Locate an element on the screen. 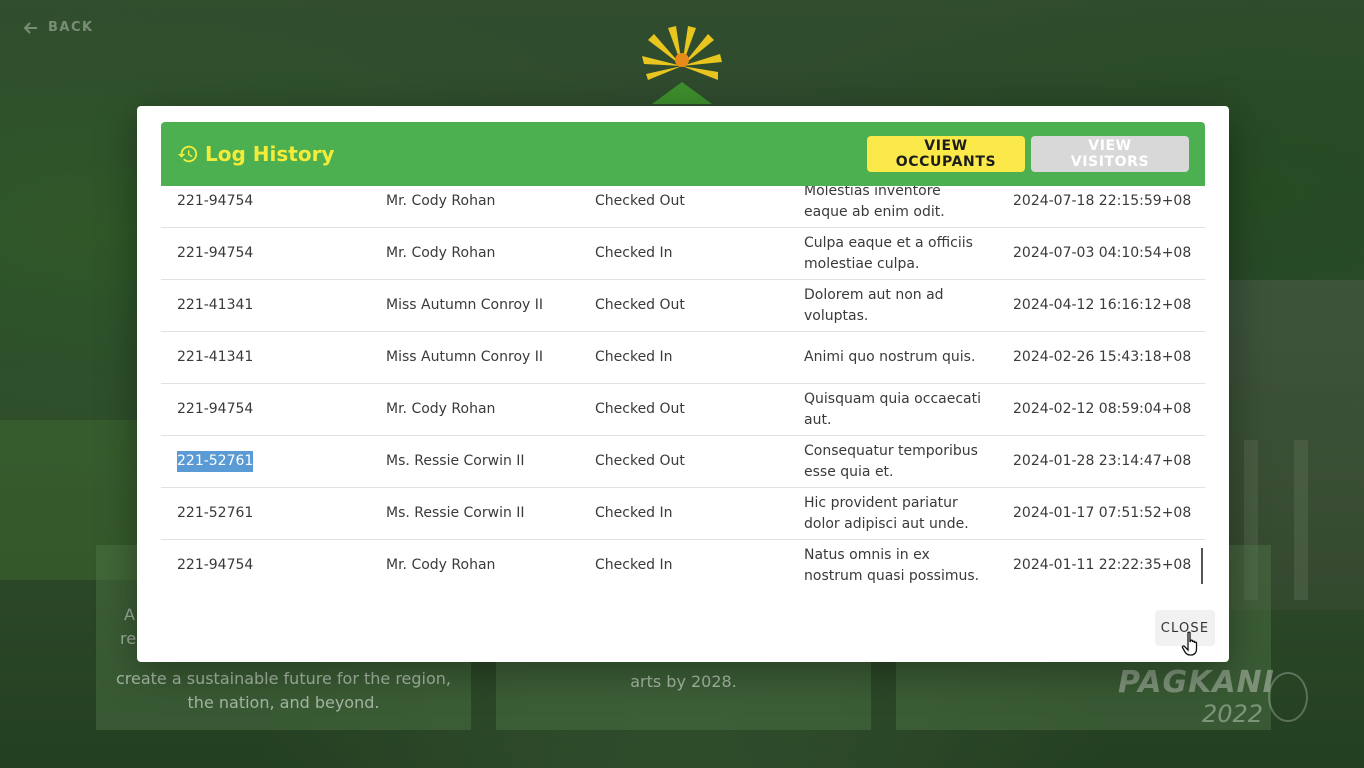  back-link: BACK is located at coordinates (59, 27).